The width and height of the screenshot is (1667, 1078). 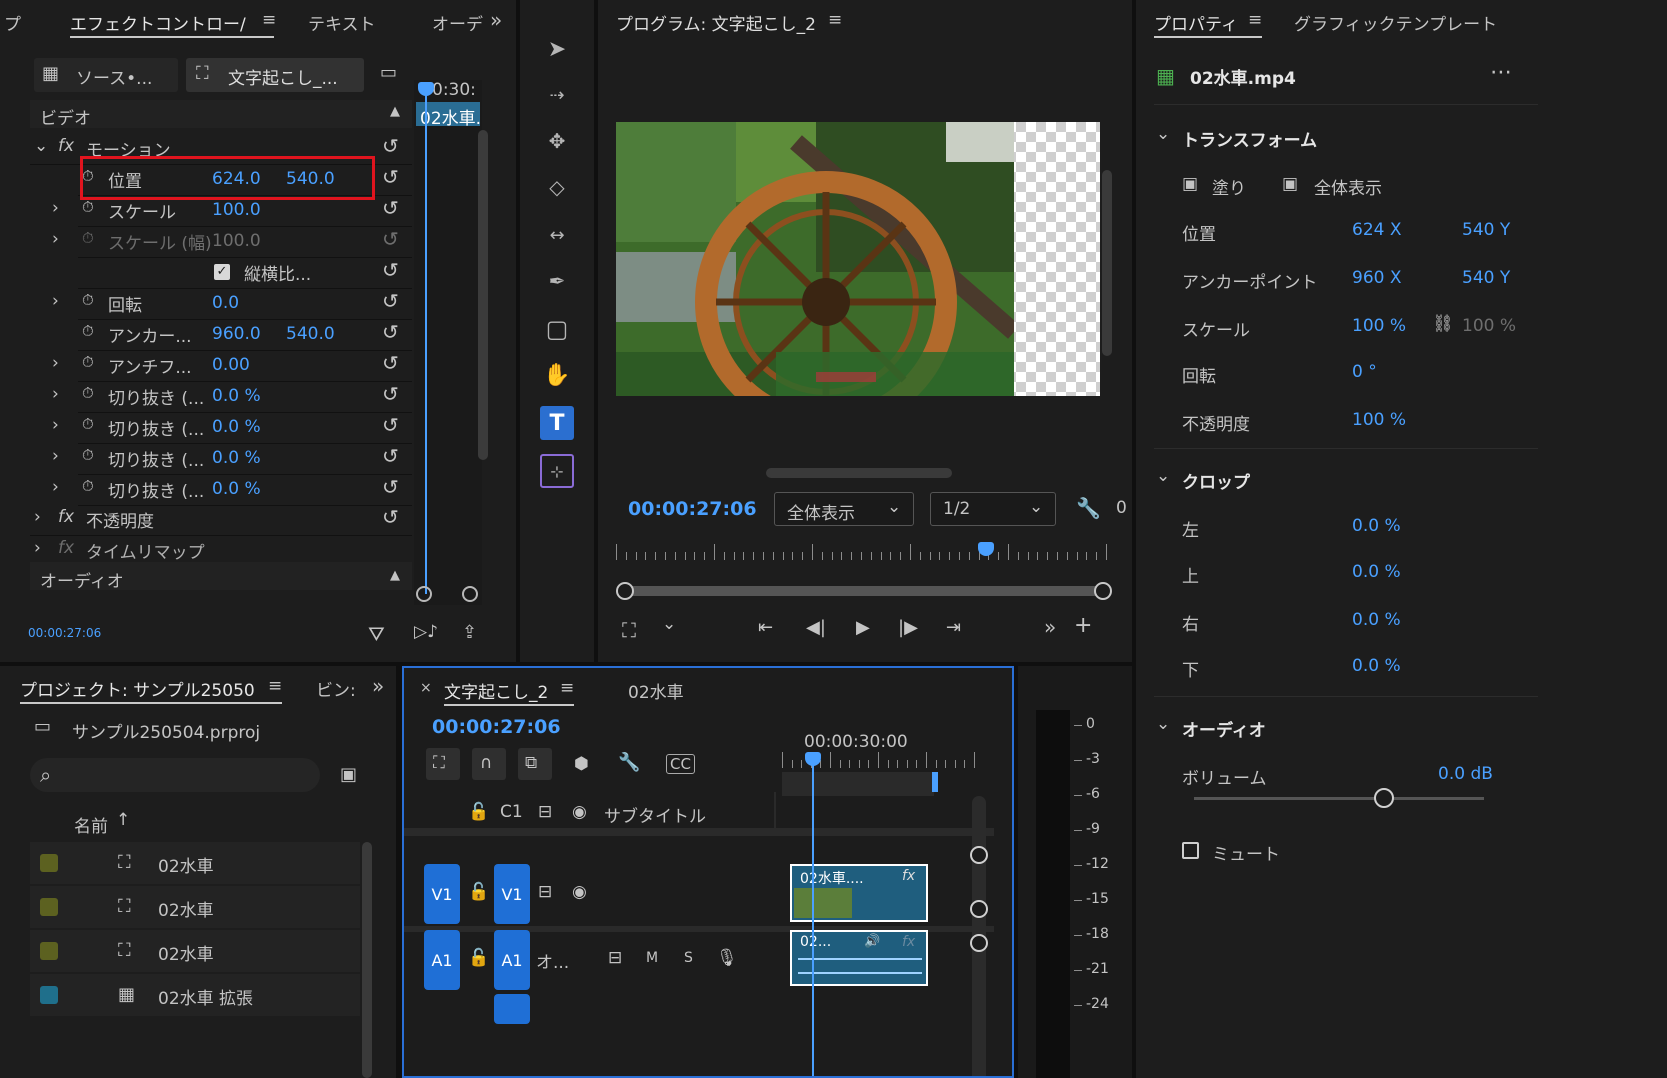 I want to click on audio-header: オーディオ, so click(x=1224, y=728).